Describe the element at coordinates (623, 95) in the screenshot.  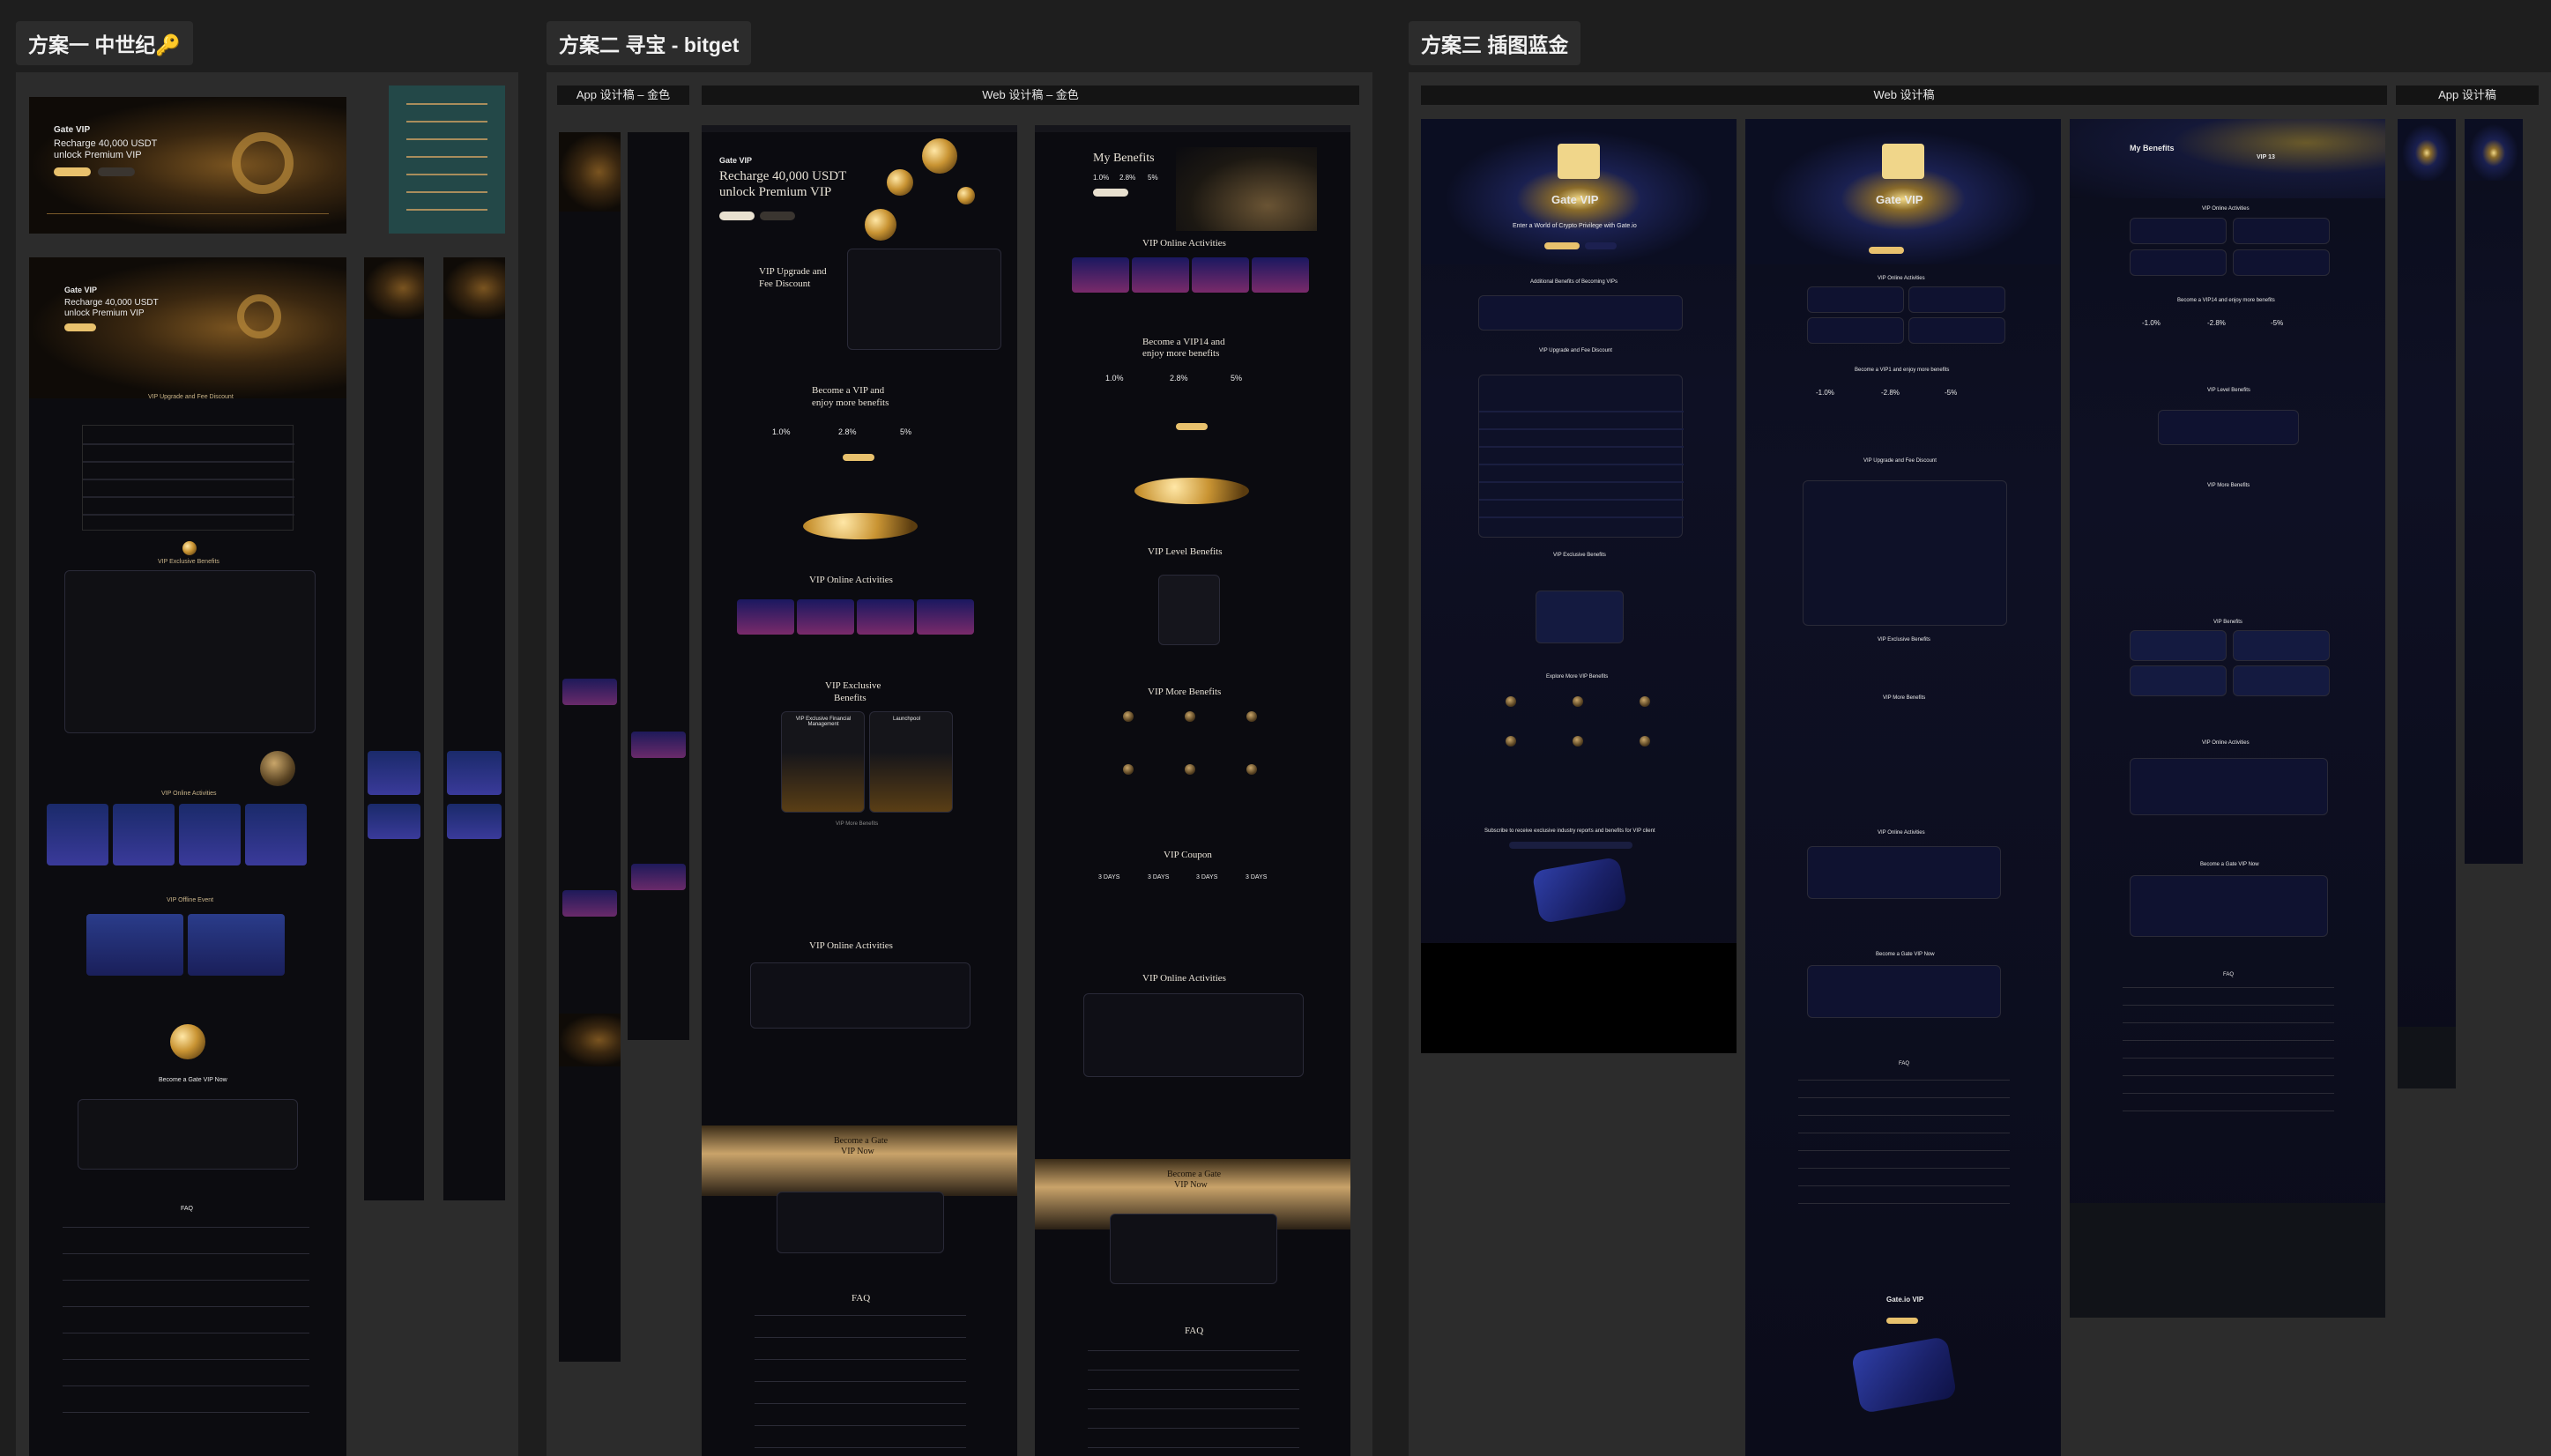
I see `app-subtitle-bar: App 设计稿 – 金色` at that location.